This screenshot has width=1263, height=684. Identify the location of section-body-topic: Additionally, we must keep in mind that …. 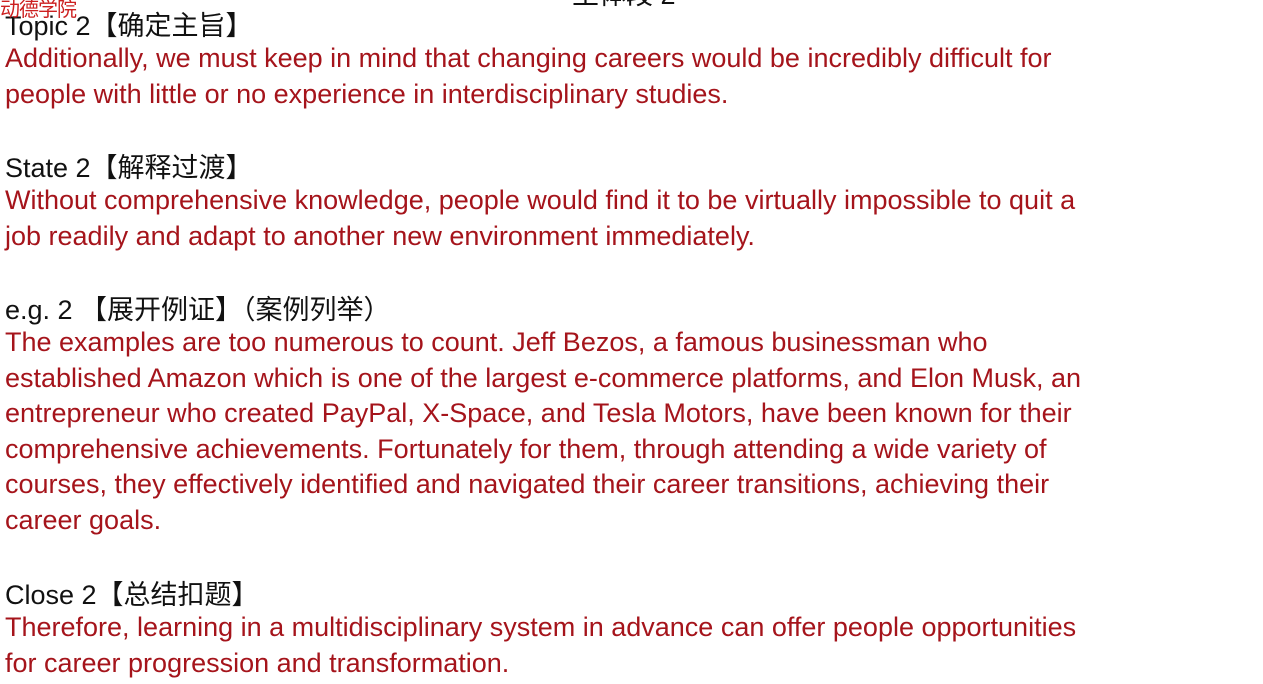
(528, 76).